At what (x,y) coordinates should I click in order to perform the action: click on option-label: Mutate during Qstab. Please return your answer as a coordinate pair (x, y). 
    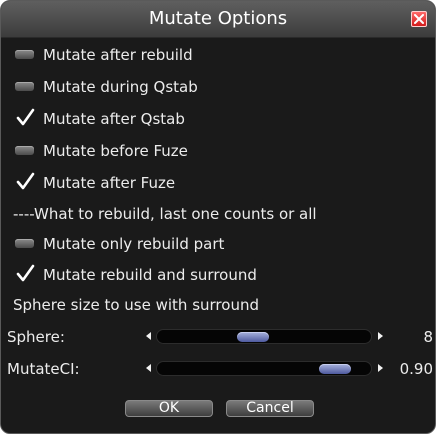
    Looking at the image, I should click on (120, 87).